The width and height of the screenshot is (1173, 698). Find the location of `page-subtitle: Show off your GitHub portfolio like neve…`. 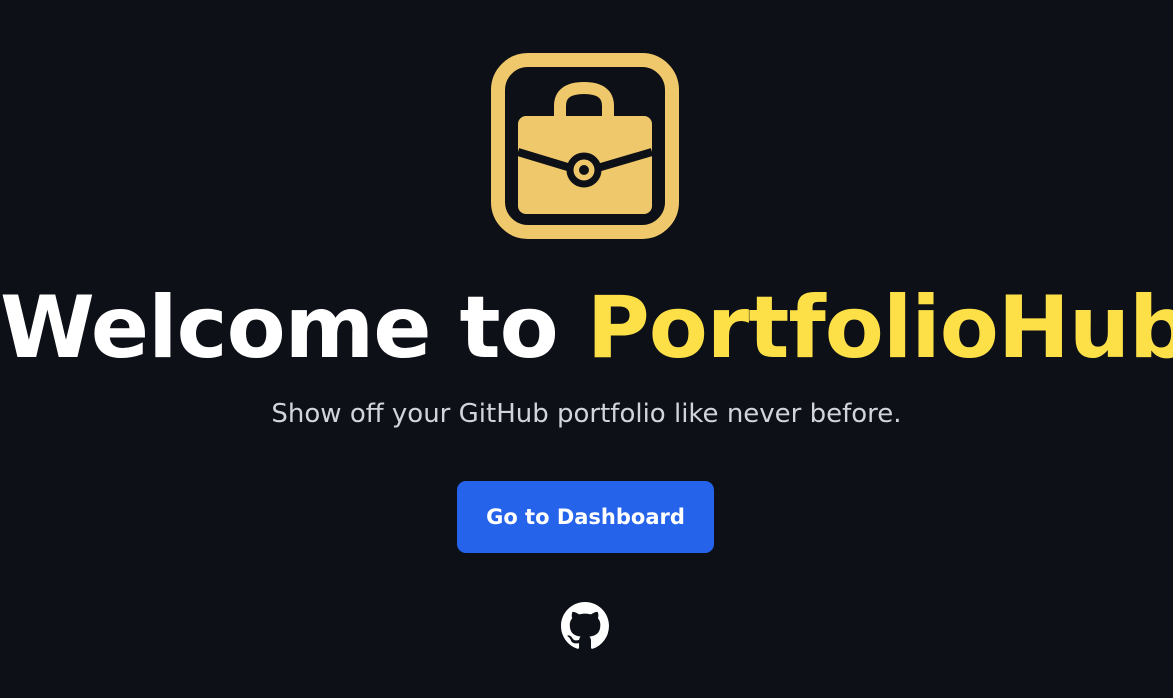

page-subtitle: Show off your GitHub portfolio like neve… is located at coordinates (586, 414).